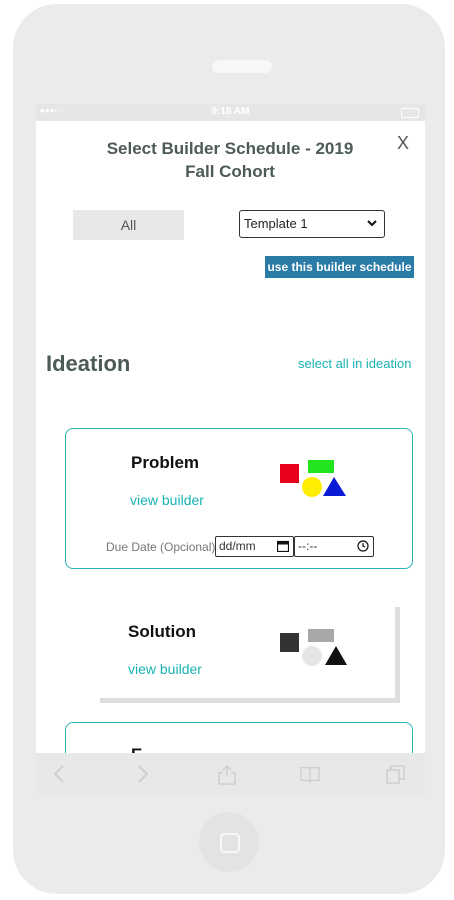 Image resolution: width=454 pixels, height=900 pixels. I want to click on forward-arrow-icon, so click(142, 774).